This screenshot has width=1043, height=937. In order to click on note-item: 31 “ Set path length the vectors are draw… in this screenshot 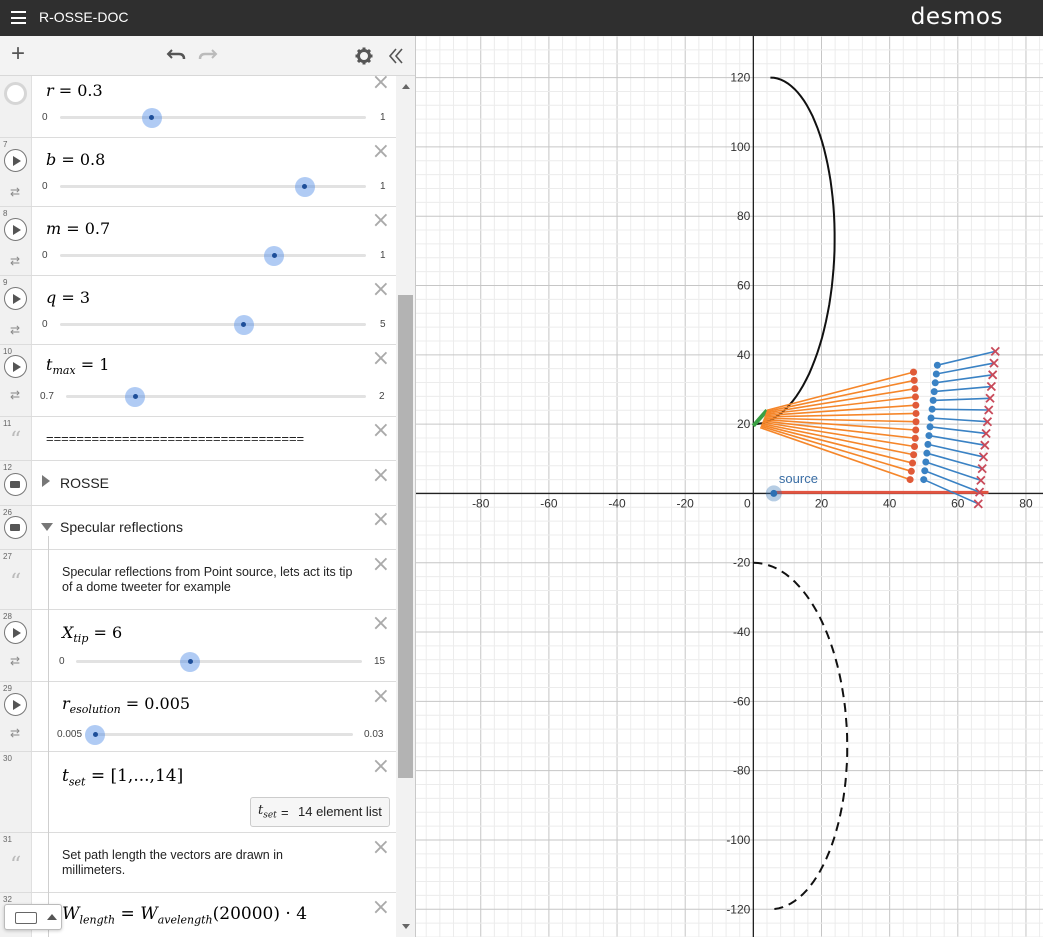, I will do `click(198, 863)`.